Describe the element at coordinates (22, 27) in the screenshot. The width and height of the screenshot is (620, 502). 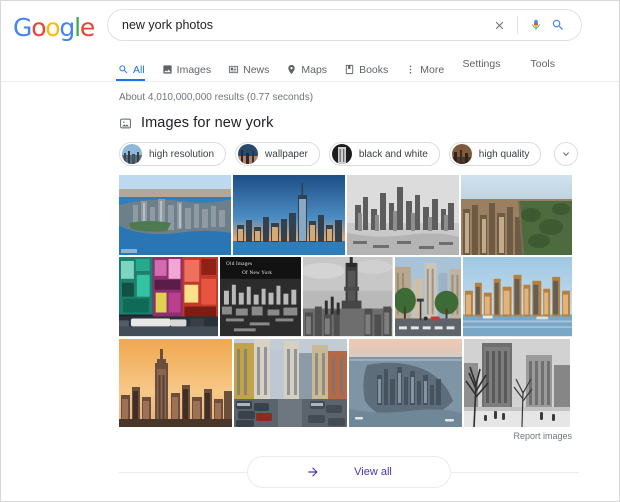
I see `logo-letter-g1: G` at that location.